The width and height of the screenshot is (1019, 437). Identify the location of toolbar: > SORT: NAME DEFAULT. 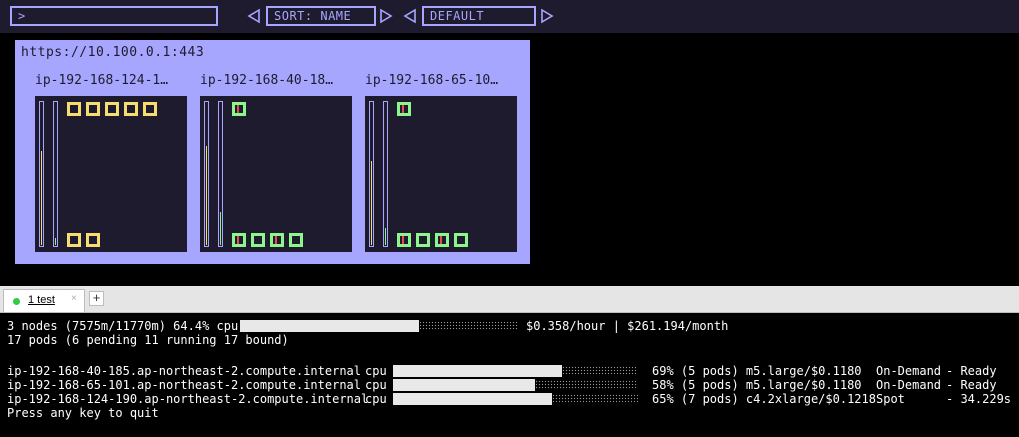
(509, 16).